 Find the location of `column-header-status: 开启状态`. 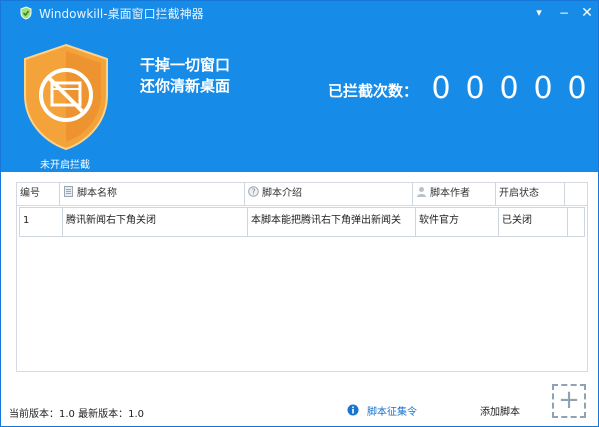

column-header-status: 开启状态 is located at coordinates (530, 194).